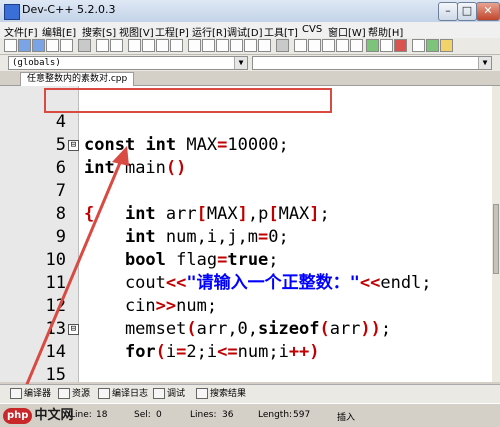 The image size is (500, 427). Describe the element at coordinates (188, 100) in the screenshot. I see `annotation-highlight-box` at that location.